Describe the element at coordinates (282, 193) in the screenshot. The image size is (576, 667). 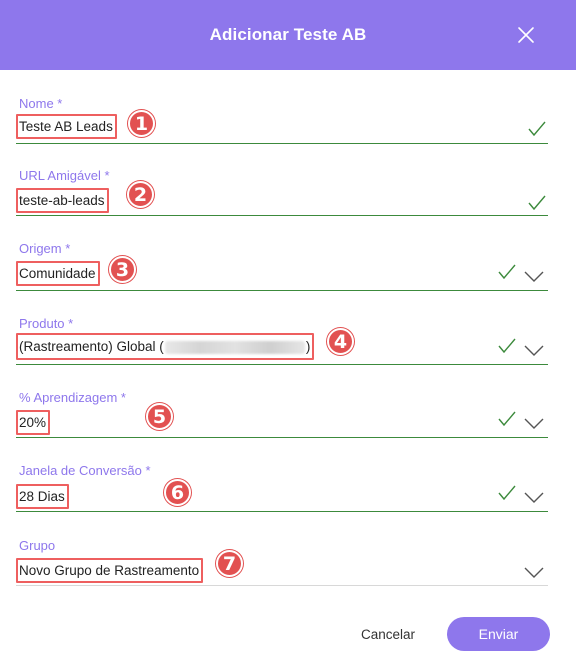
I see `friendly-url-field: URL Amigável * teste-ab-leads 2` at that location.